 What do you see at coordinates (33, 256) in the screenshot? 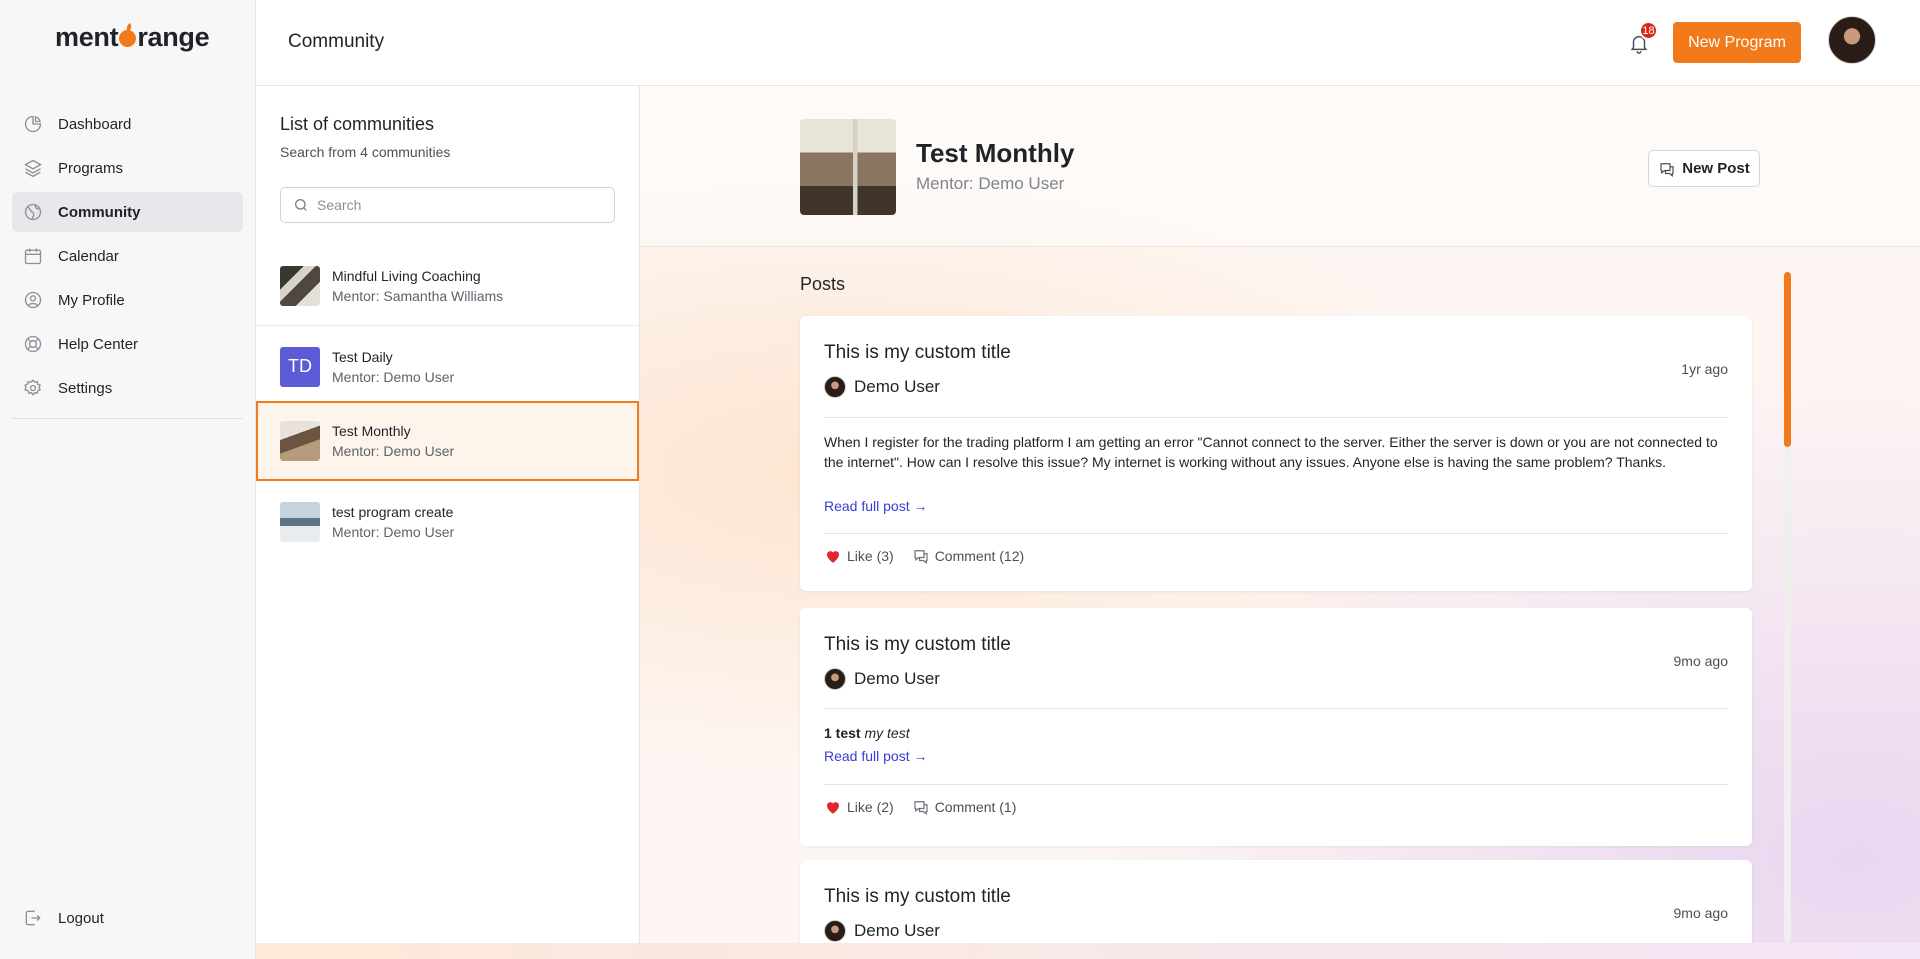
I see `calendar-icon` at bounding box center [33, 256].